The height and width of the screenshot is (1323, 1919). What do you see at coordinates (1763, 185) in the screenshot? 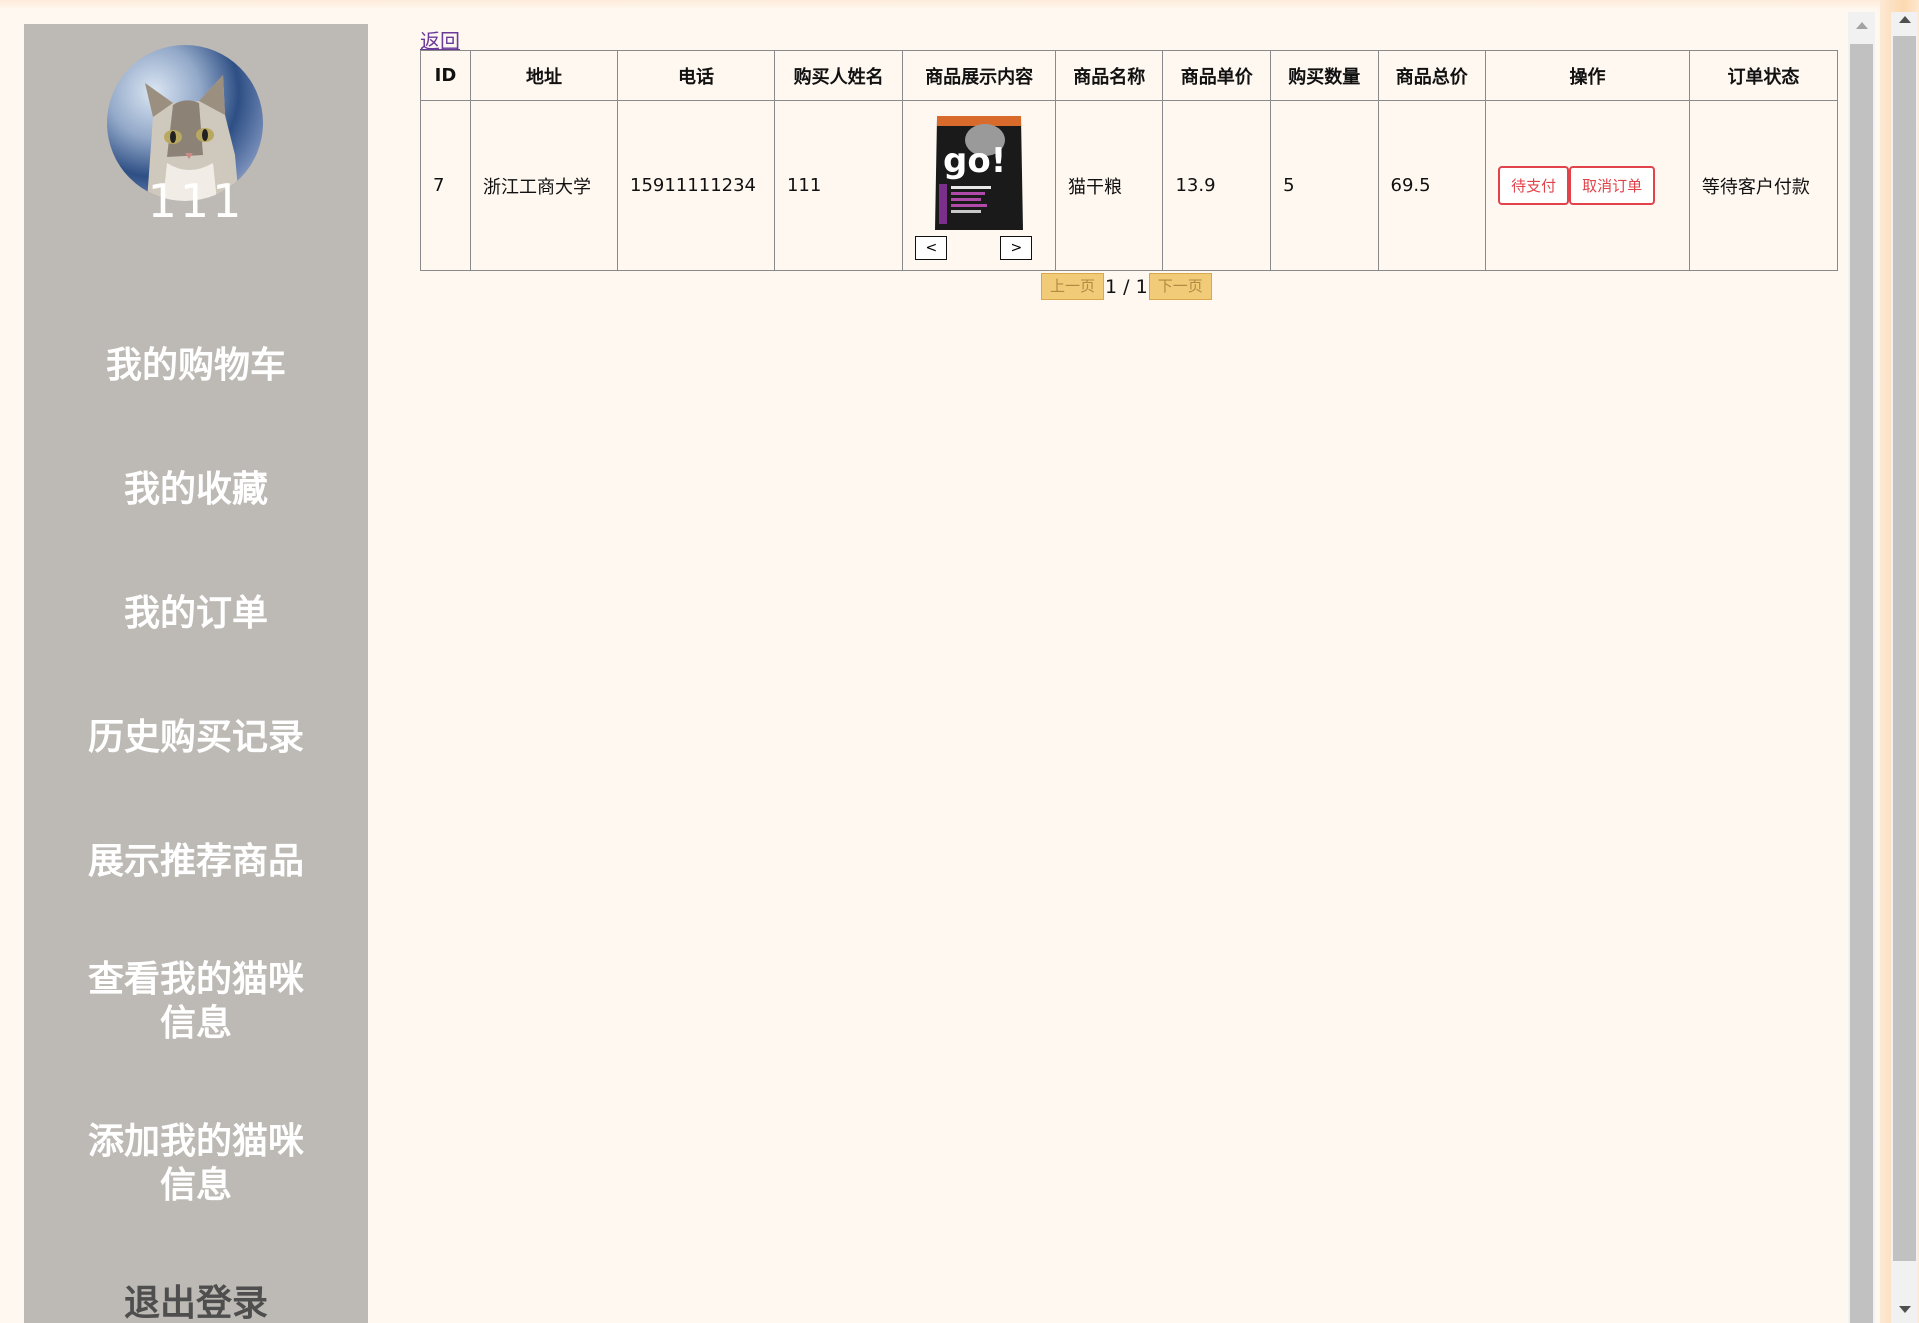
I see `cell-status: 等待客户付款` at bounding box center [1763, 185].